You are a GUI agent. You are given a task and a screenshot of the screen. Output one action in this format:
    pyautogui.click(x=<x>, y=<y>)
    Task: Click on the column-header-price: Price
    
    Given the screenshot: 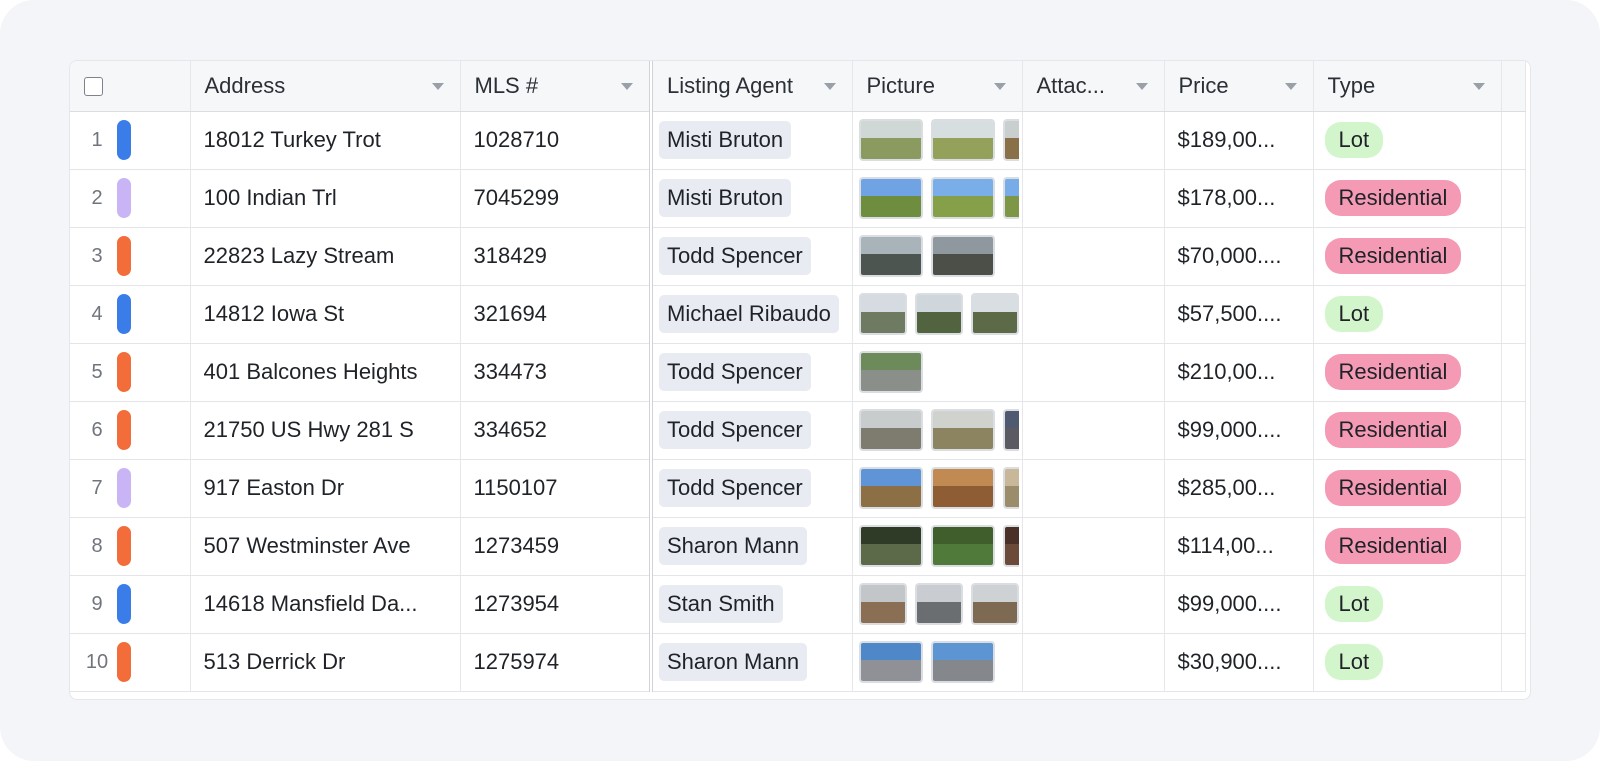 What is the action you would take?
    pyautogui.click(x=1239, y=86)
    